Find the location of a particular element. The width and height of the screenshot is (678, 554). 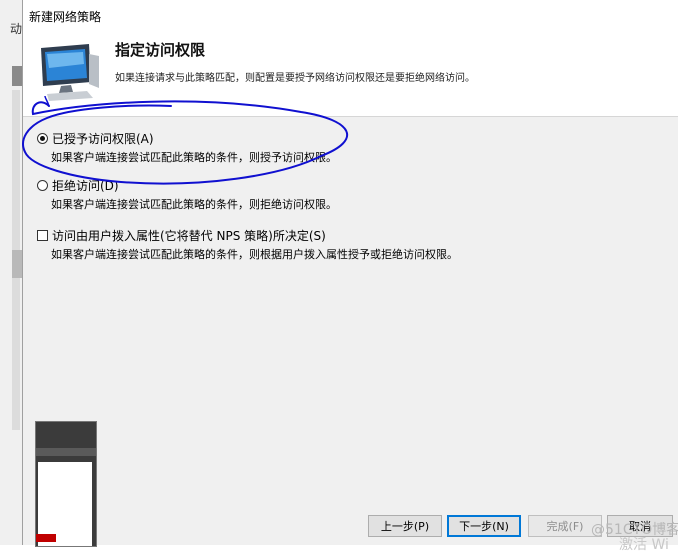

option-deny-access: 拒绝访问(D) 如果客户端连接尝试匹配此策略的条件，则拒绝访问权限。 is located at coordinates (187, 194).